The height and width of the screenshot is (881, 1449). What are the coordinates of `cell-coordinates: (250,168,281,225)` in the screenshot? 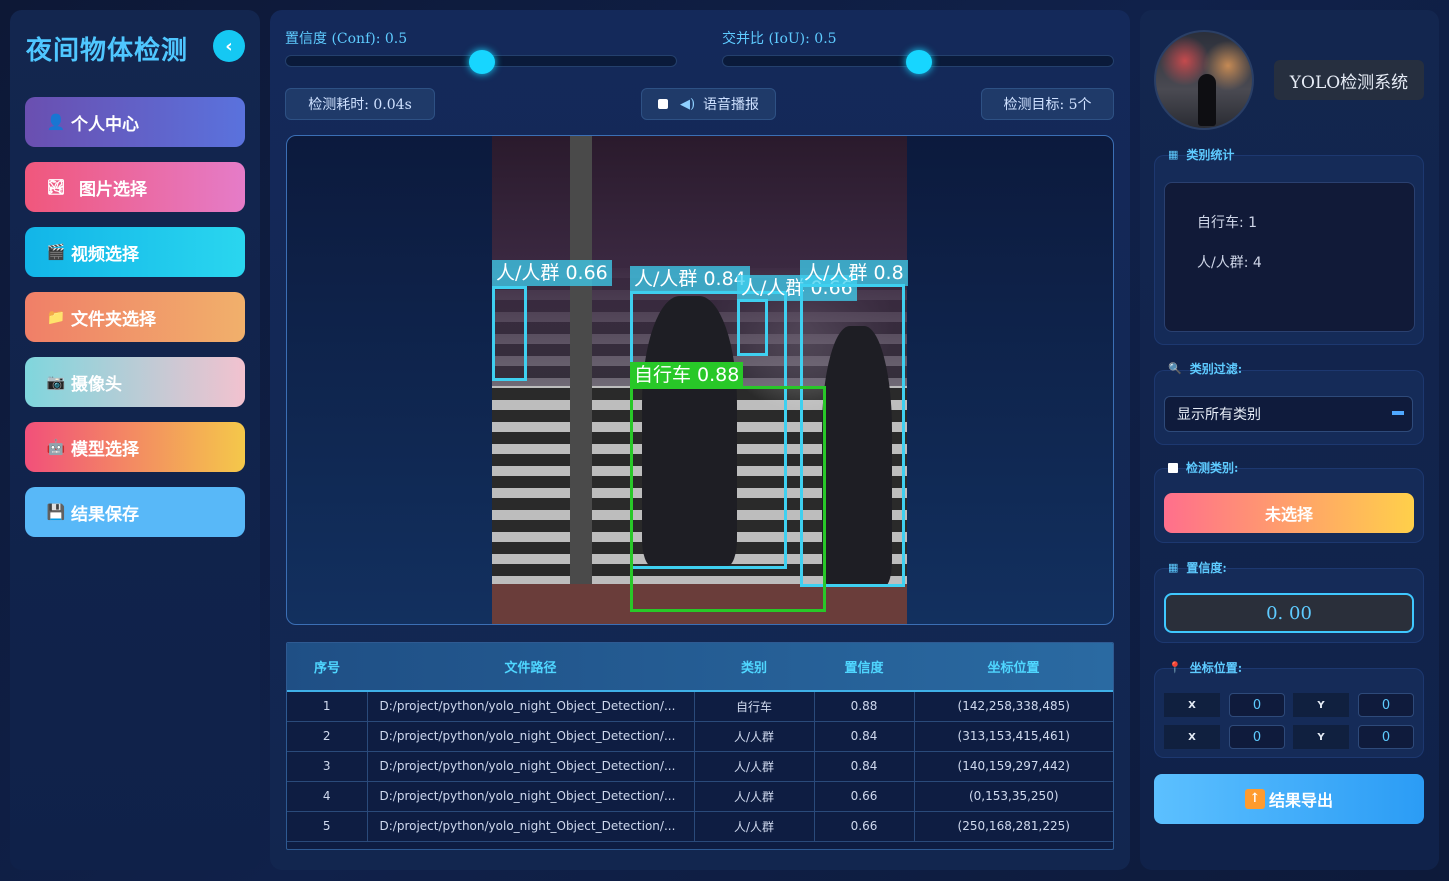 It's located at (1013, 826).